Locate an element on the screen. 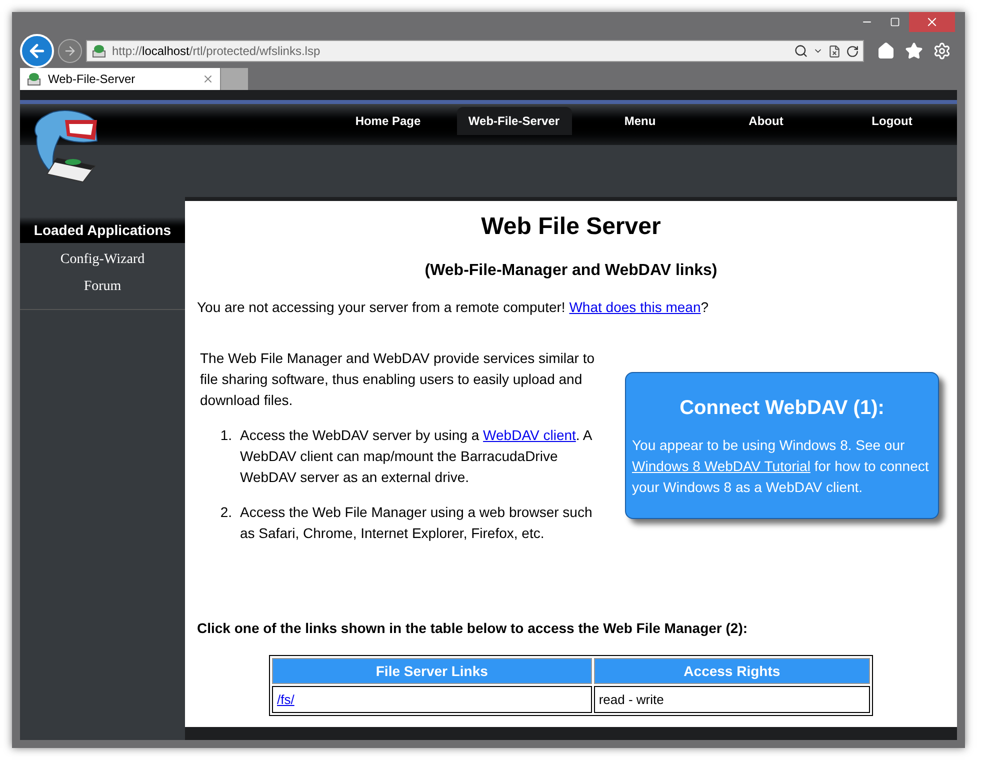 Image resolution: width=985 pixels, height=768 pixels. address-bar: http://localhost/rtl/protected/wfslinks.lsp is located at coordinates (475, 51).